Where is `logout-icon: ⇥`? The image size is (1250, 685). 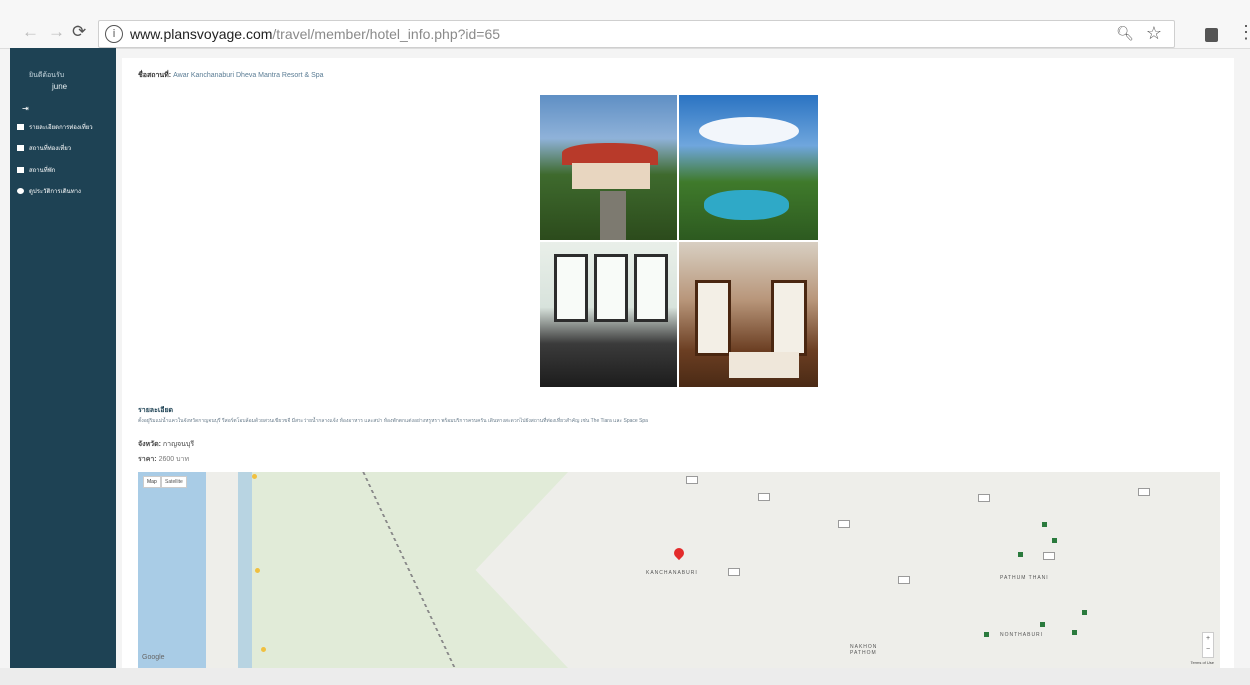
logout-icon: ⇥ is located at coordinates (25, 108).